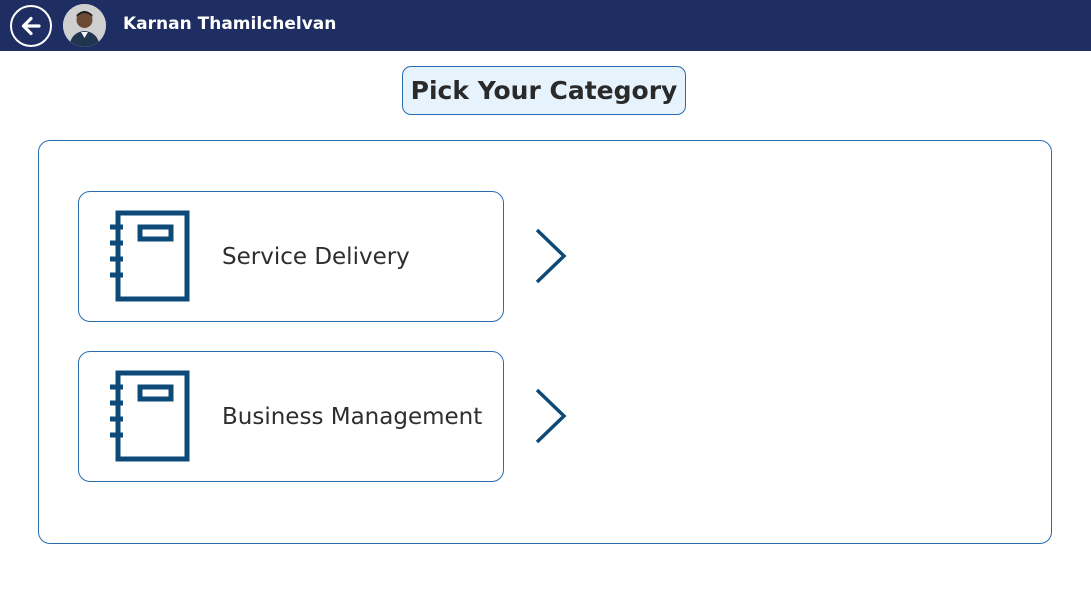  What do you see at coordinates (544, 90) in the screenshot?
I see `page-title: Pick Your Category` at bounding box center [544, 90].